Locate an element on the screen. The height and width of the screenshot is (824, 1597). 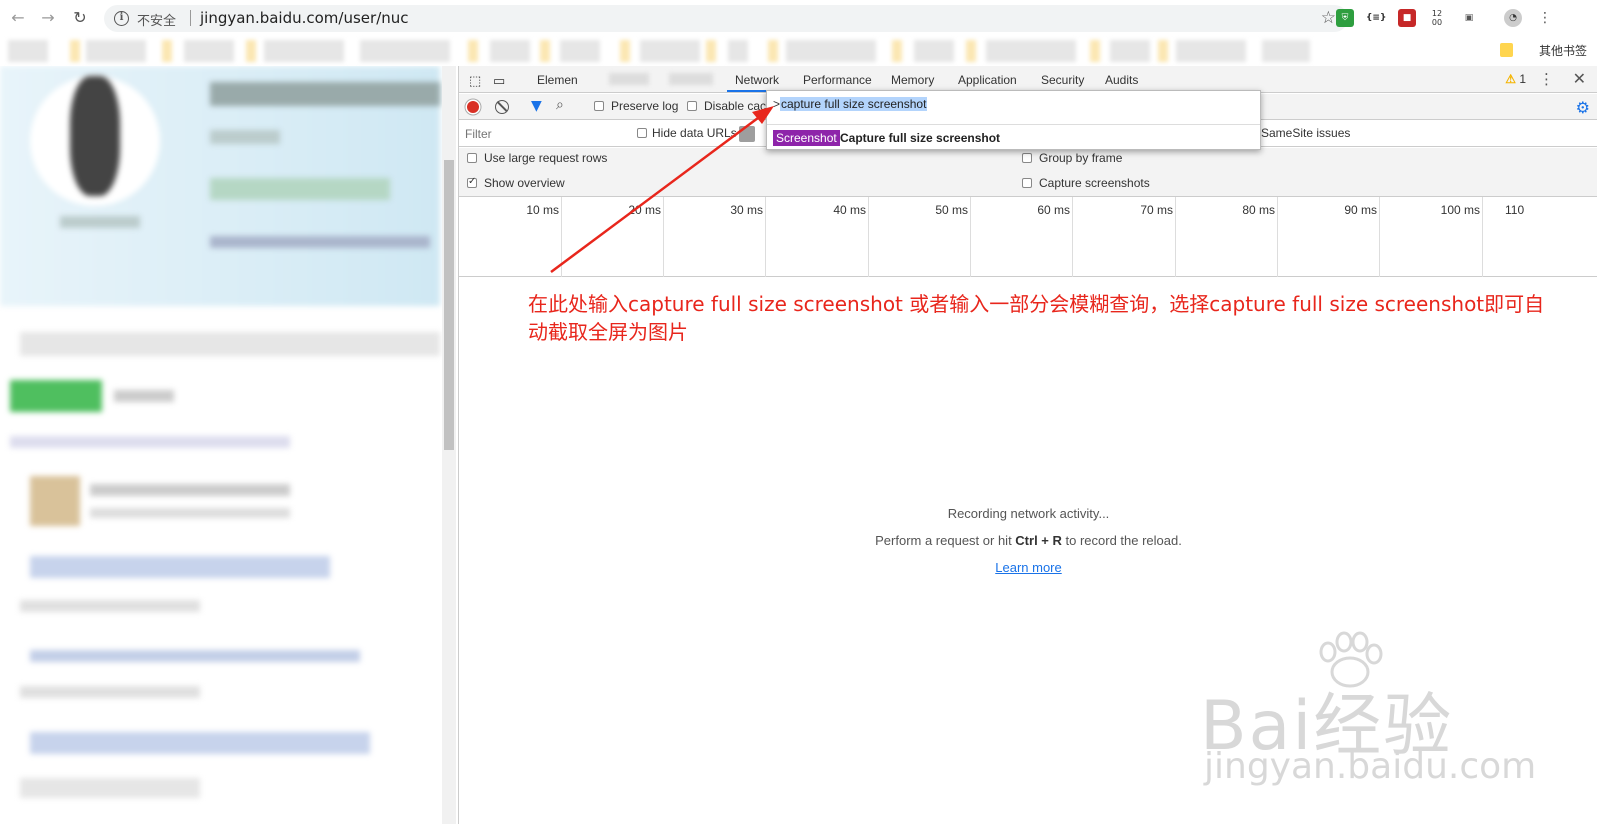
green-button is located at coordinates (56, 396).